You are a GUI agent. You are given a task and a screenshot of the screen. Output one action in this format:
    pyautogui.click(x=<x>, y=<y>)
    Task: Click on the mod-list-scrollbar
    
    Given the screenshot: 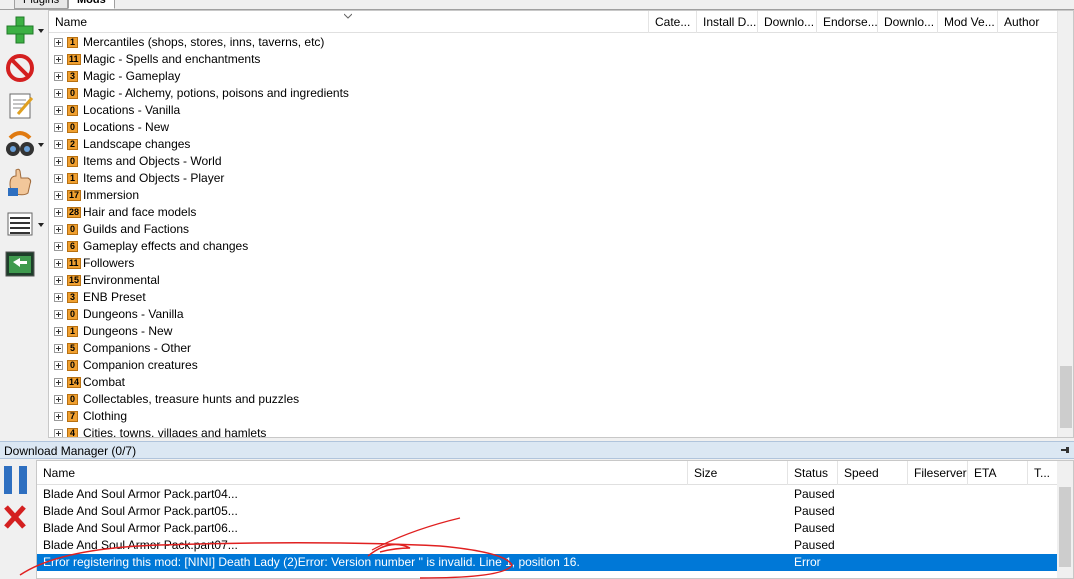 What is the action you would take?
    pyautogui.click(x=1065, y=224)
    